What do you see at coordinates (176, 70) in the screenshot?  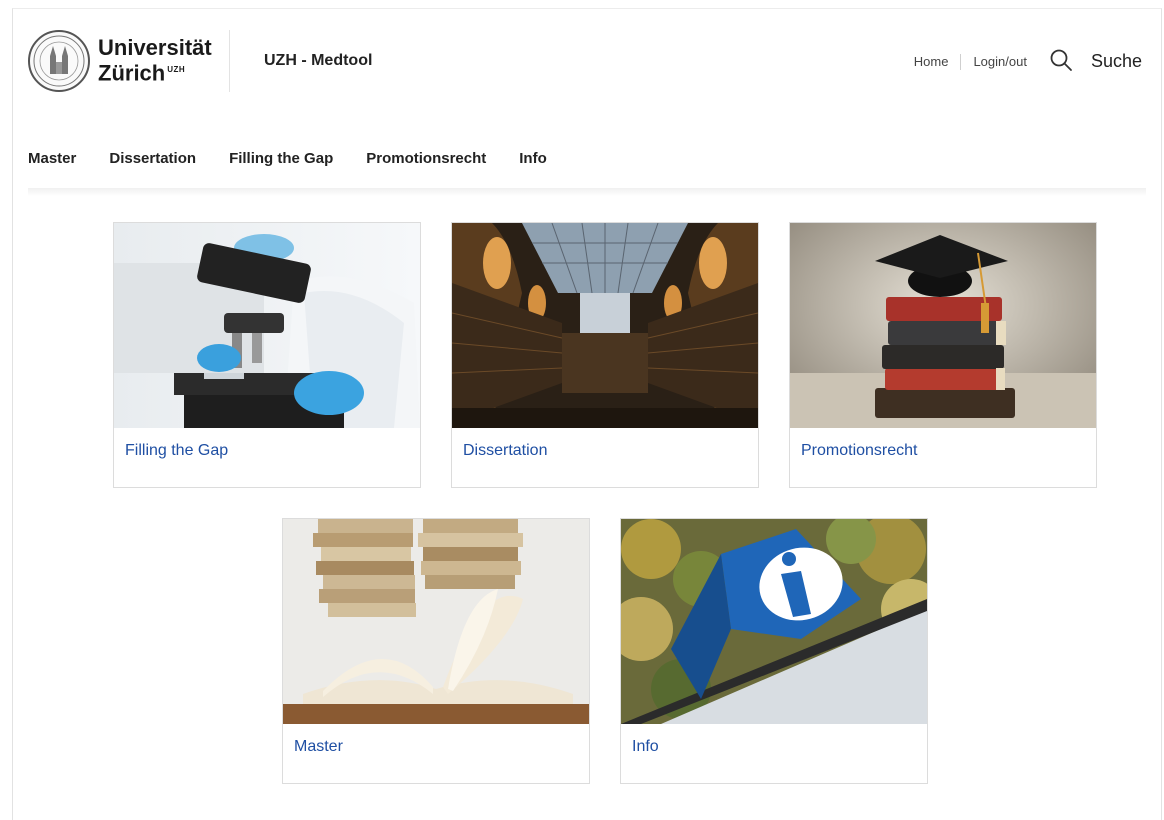 I see `logo-sup: UZH` at bounding box center [176, 70].